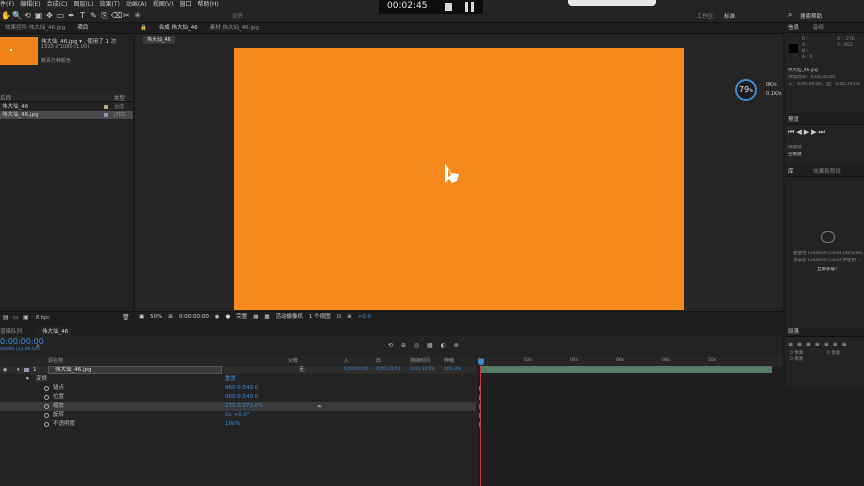 The height and width of the screenshot is (486, 864). I want to click on col-stretch: 伸缩, so click(449, 361).